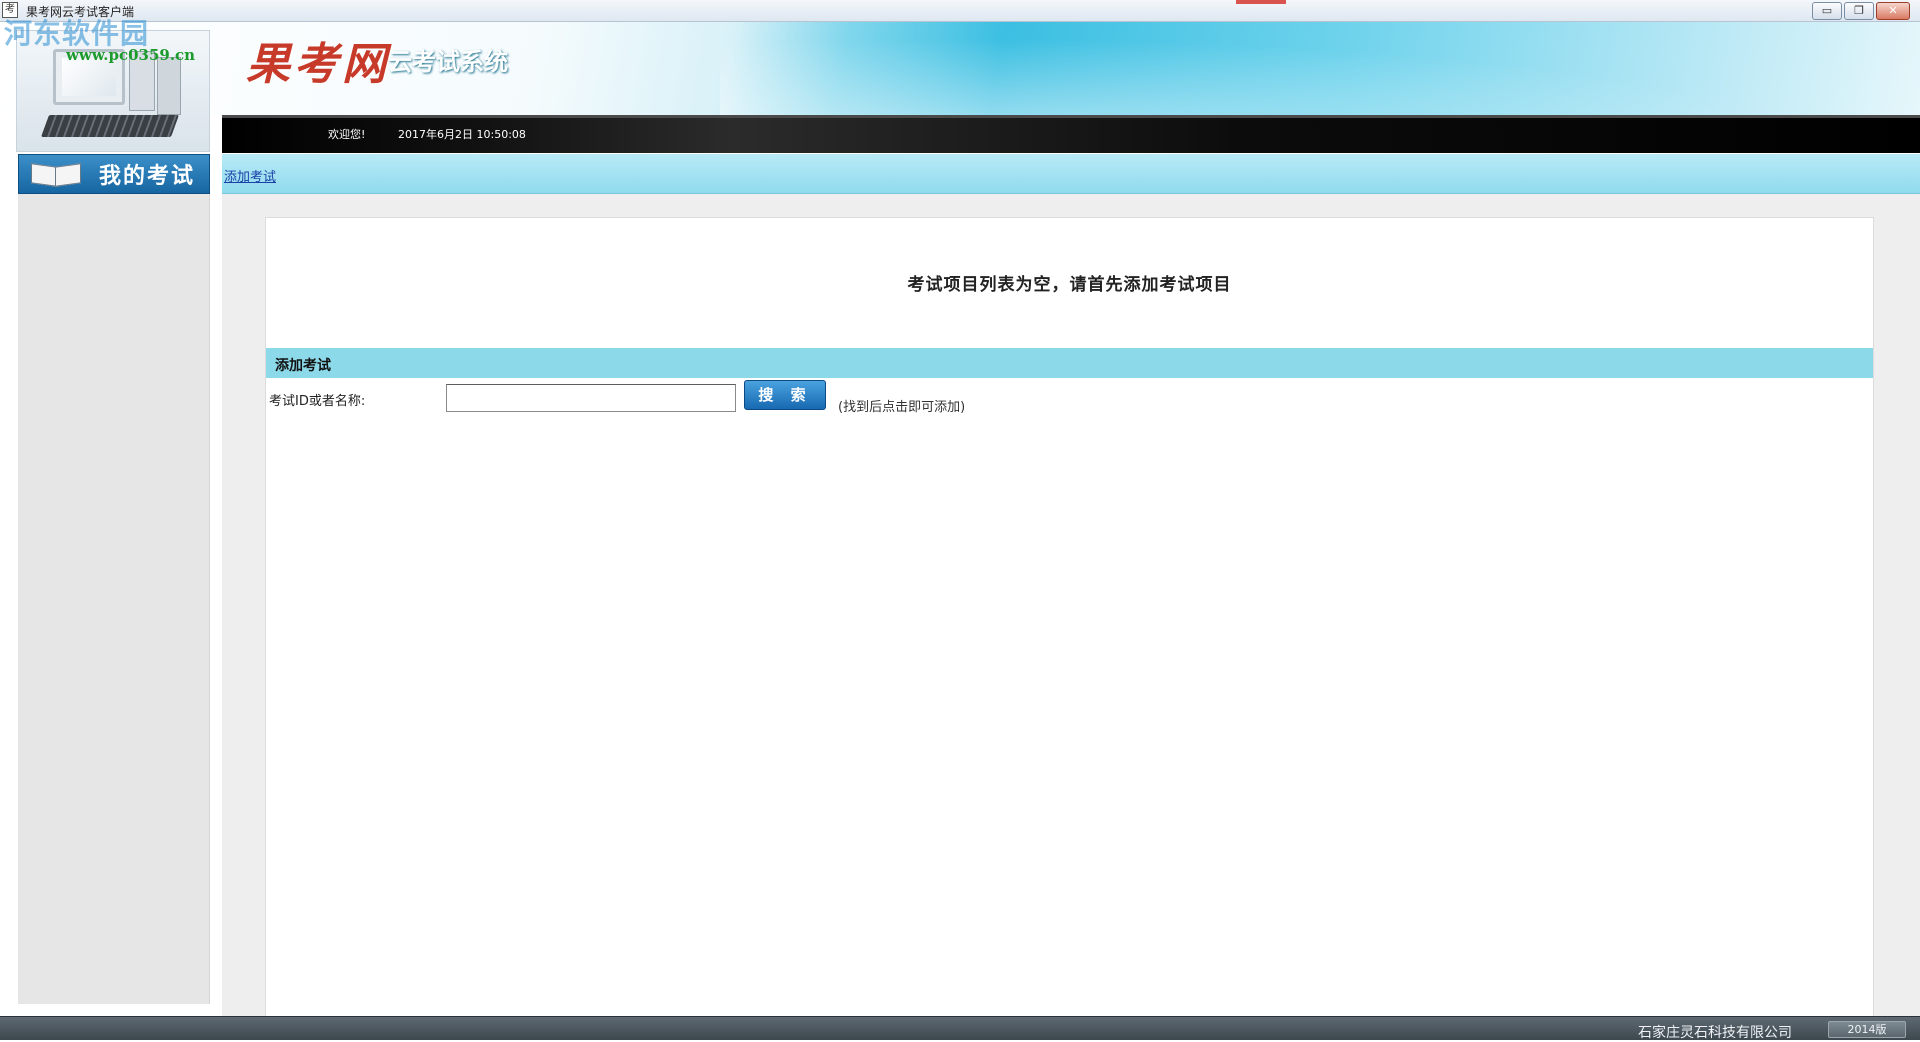 The image size is (1920, 1042). What do you see at coordinates (131, 55) in the screenshot?
I see `watermark-url: www.pc0359.cn` at bounding box center [131, 55].